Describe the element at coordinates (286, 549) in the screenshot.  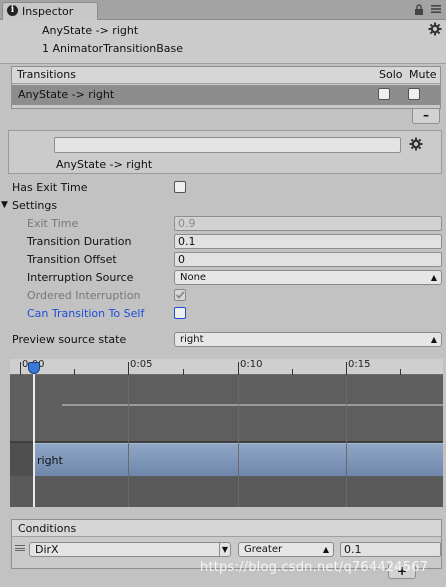
I see `condition-mode-dropdown: Greater ▲` at that location.